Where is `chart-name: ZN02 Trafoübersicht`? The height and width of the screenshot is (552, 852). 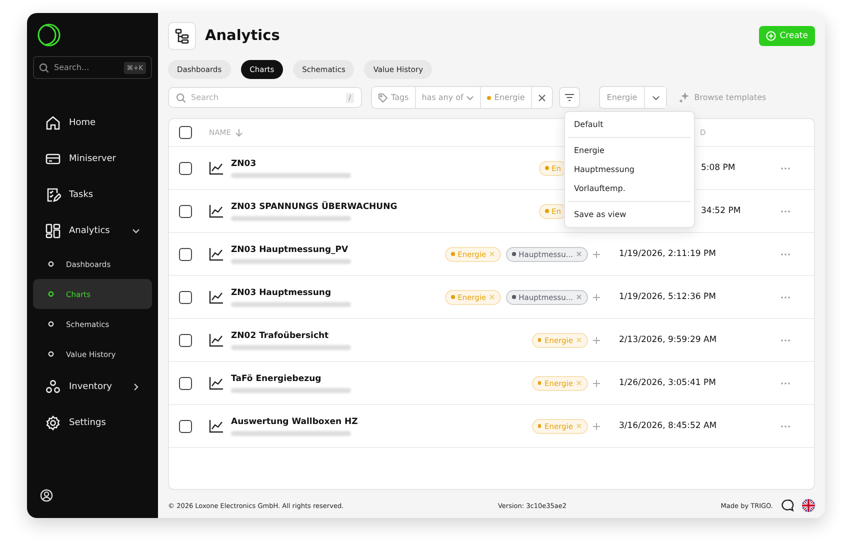
chart-name: ZN02 Trafoübersicht is located at coordinates (341, 335).